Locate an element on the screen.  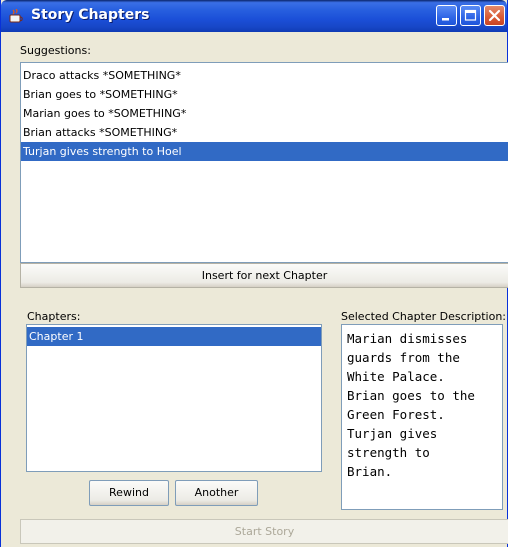
description-line: Brian goes to the is located at coordinates (411, 395).